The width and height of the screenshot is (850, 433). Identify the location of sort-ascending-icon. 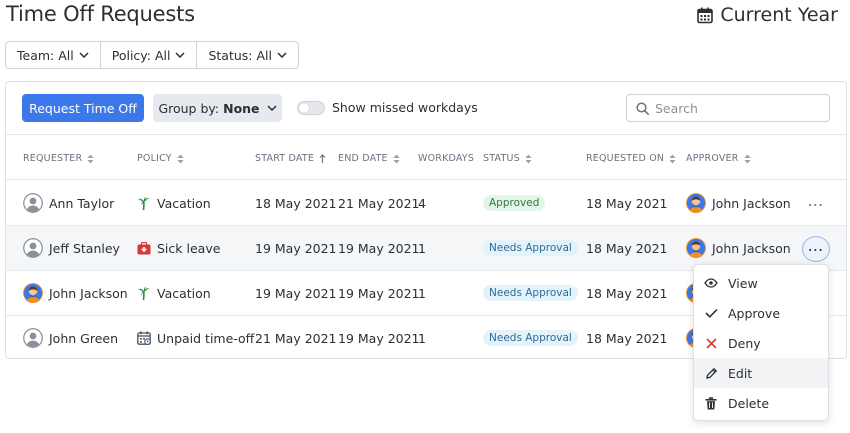
(322, 158).